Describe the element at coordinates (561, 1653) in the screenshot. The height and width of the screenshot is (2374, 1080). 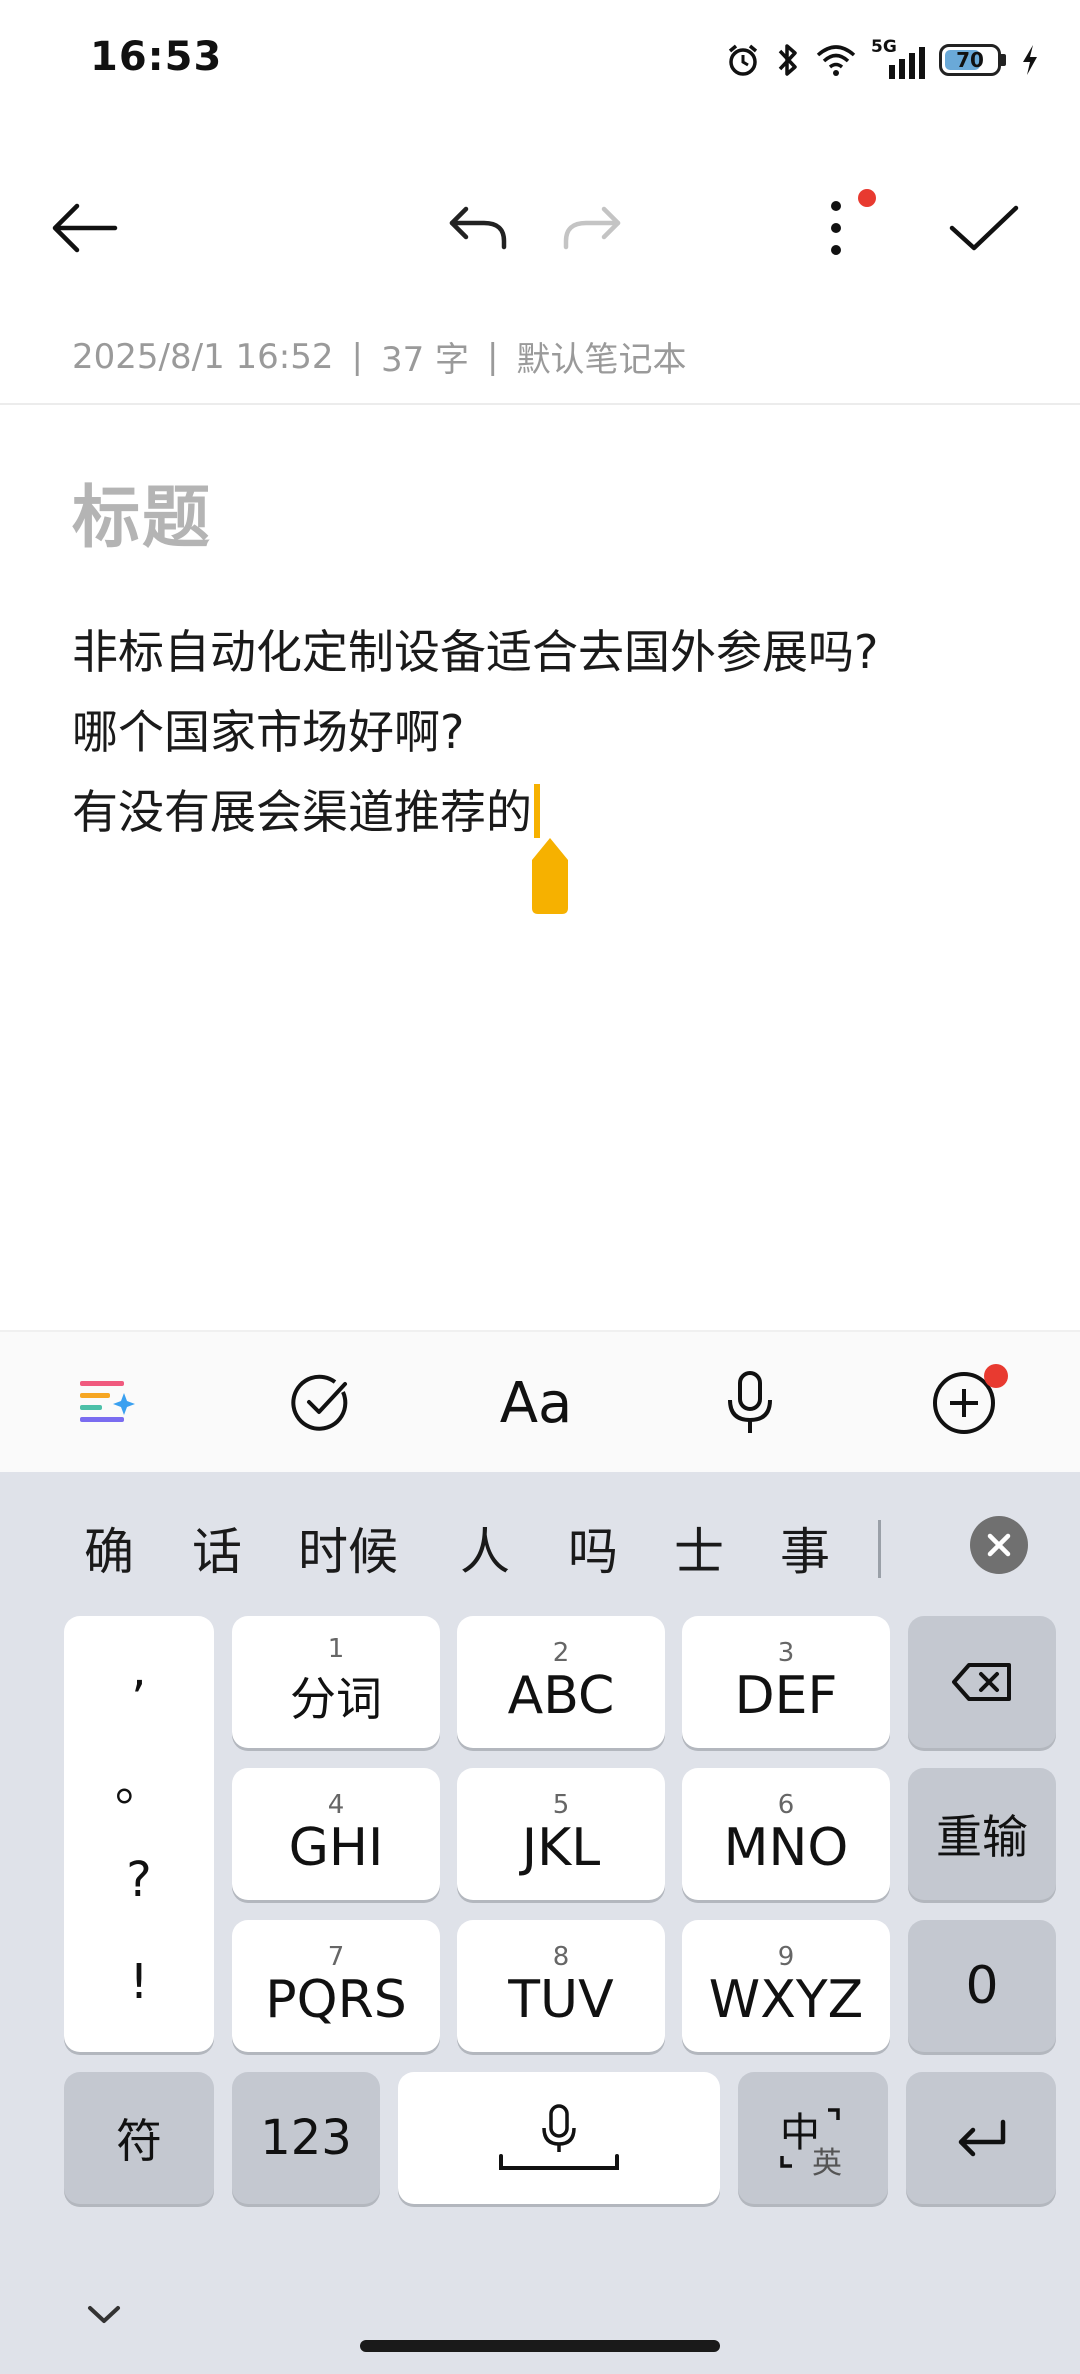
I see `key-number: 2` at that location.